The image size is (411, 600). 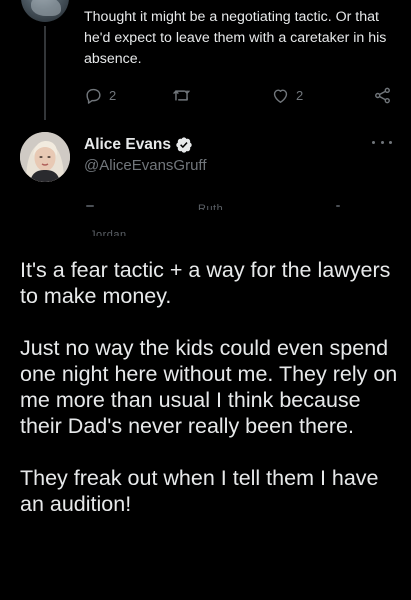 What do you see at coordinates (93, 96) in the screenshot?
I see `reply-icon` at bounding box center [93, 96].